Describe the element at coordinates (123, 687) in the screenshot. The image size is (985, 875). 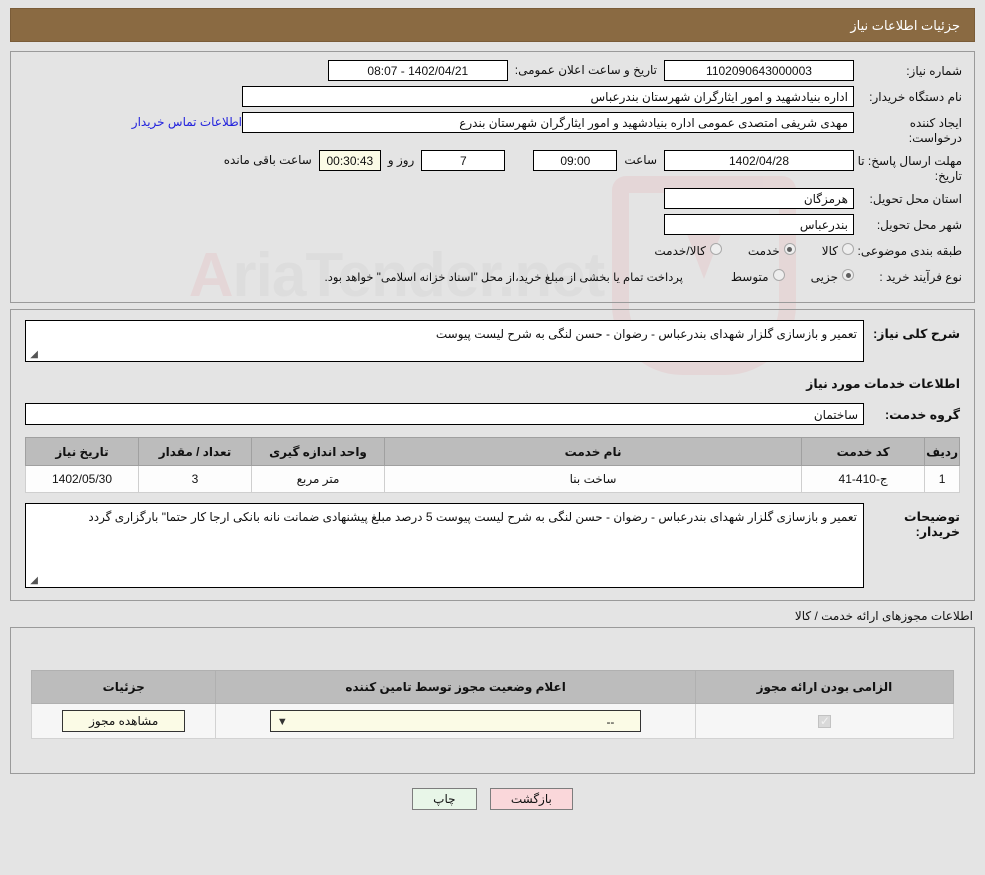
I see `col-permit-details: جزئیات` at that location.